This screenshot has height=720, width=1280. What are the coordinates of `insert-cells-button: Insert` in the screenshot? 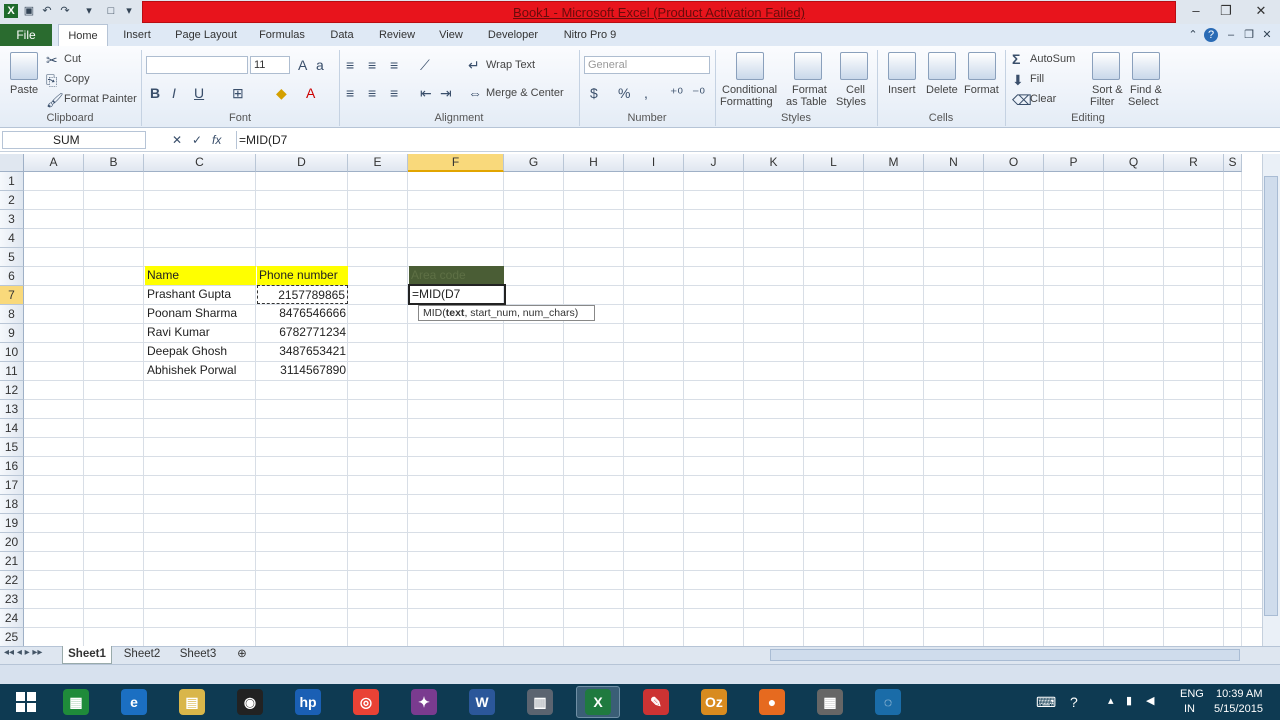 It's located at (902, 90).